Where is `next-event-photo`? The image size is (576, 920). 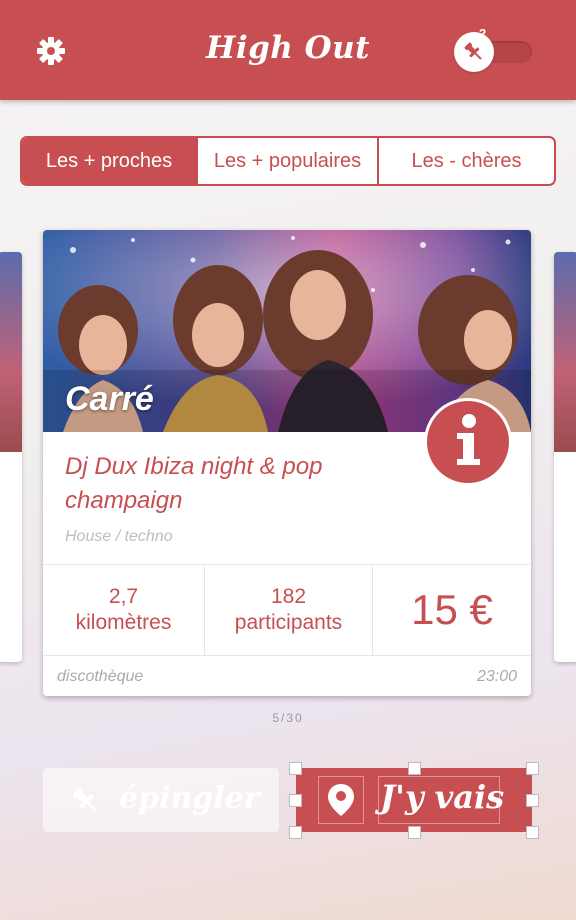
next-event-photo is located at coordinates (565, 352).